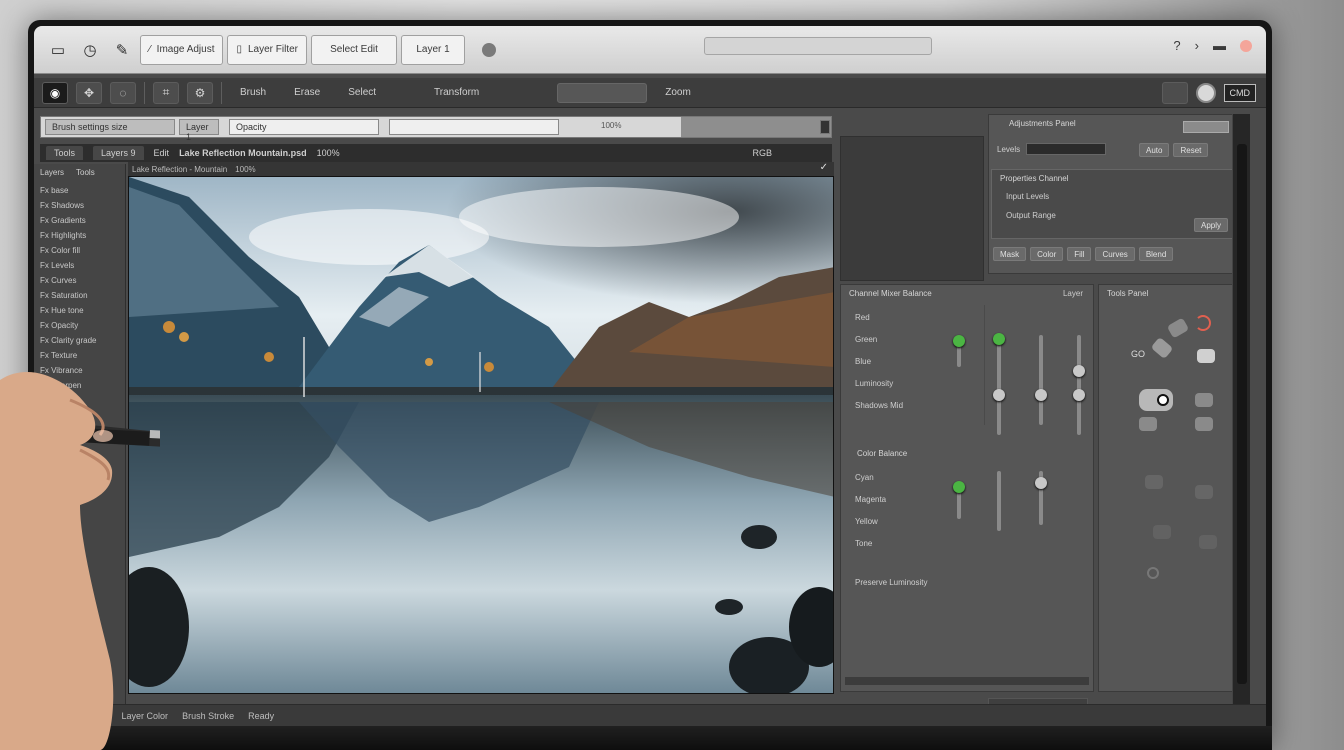  What do you see at coordinates (123, 92) in the screenshot?
I see `lasso-tool-icon: ◌` at bounding box center [123, 92].